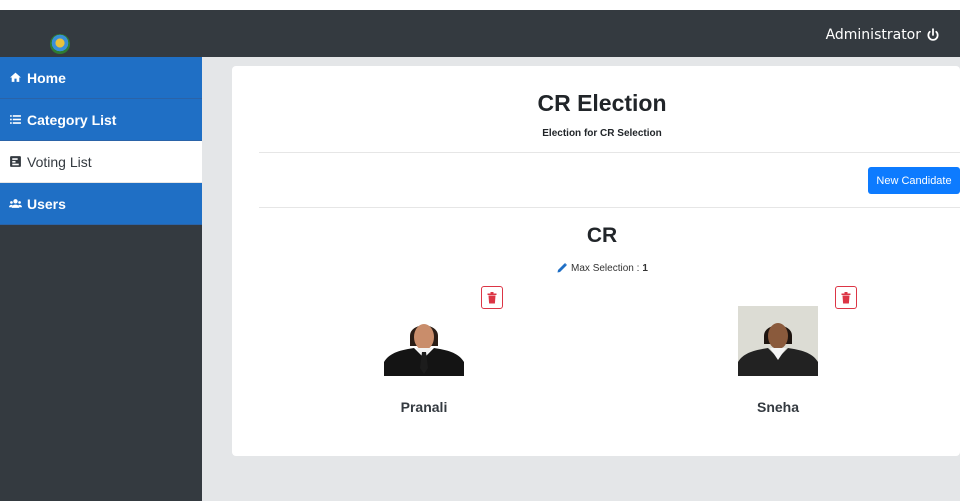 The image size is (960, 501). Describe the element at coordinates (72, 119) in the screenshot. I see `sidebar-item-label: Category List` at that location.